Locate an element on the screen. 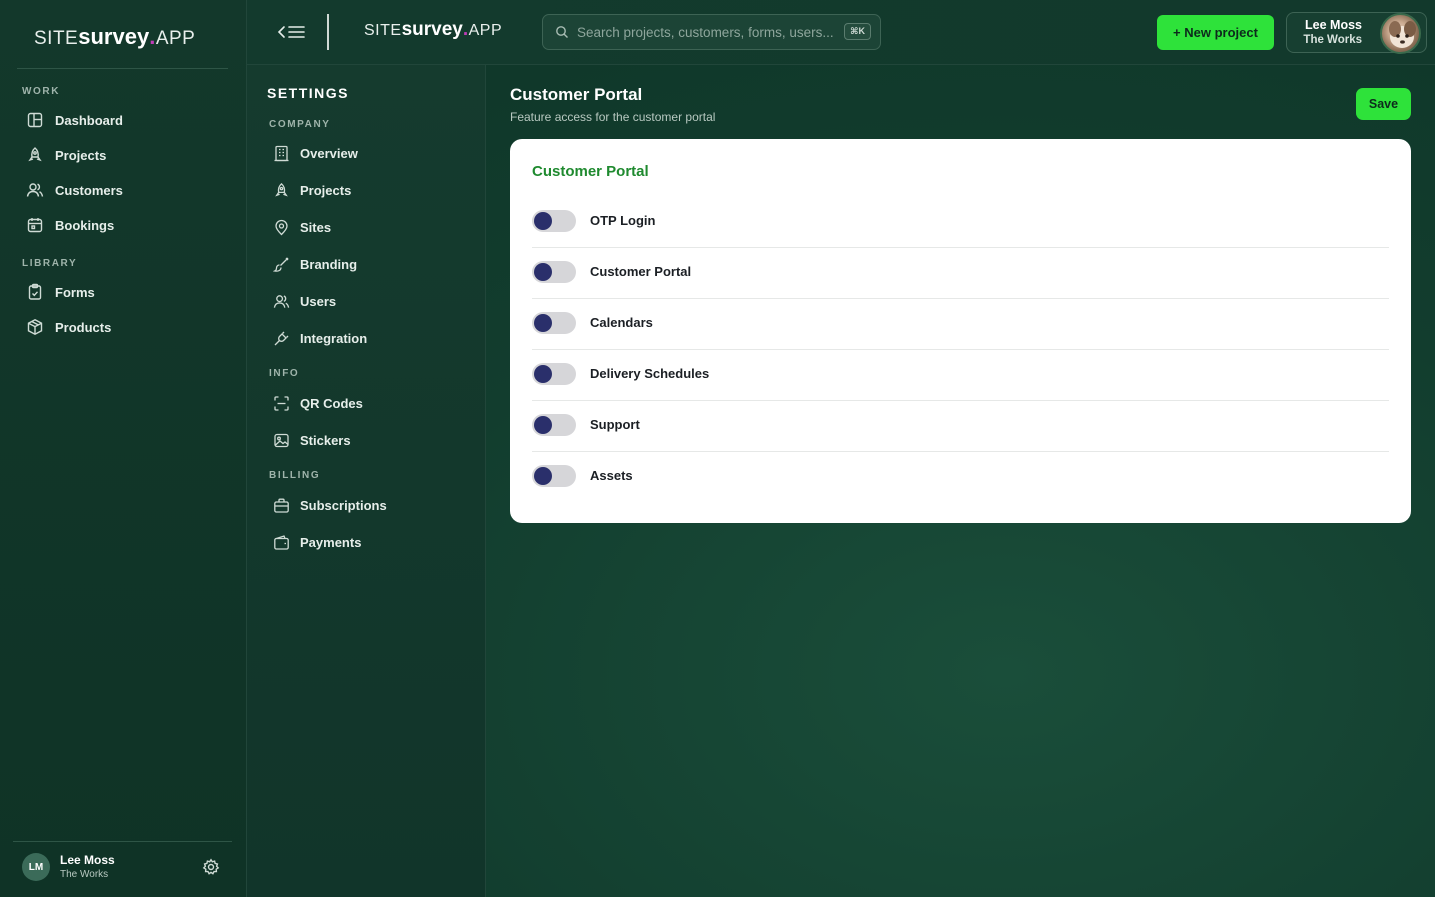 The height and width of the screenshot is (897, 1435). new-project-button: + New project is located at coordinates (1215, 32).